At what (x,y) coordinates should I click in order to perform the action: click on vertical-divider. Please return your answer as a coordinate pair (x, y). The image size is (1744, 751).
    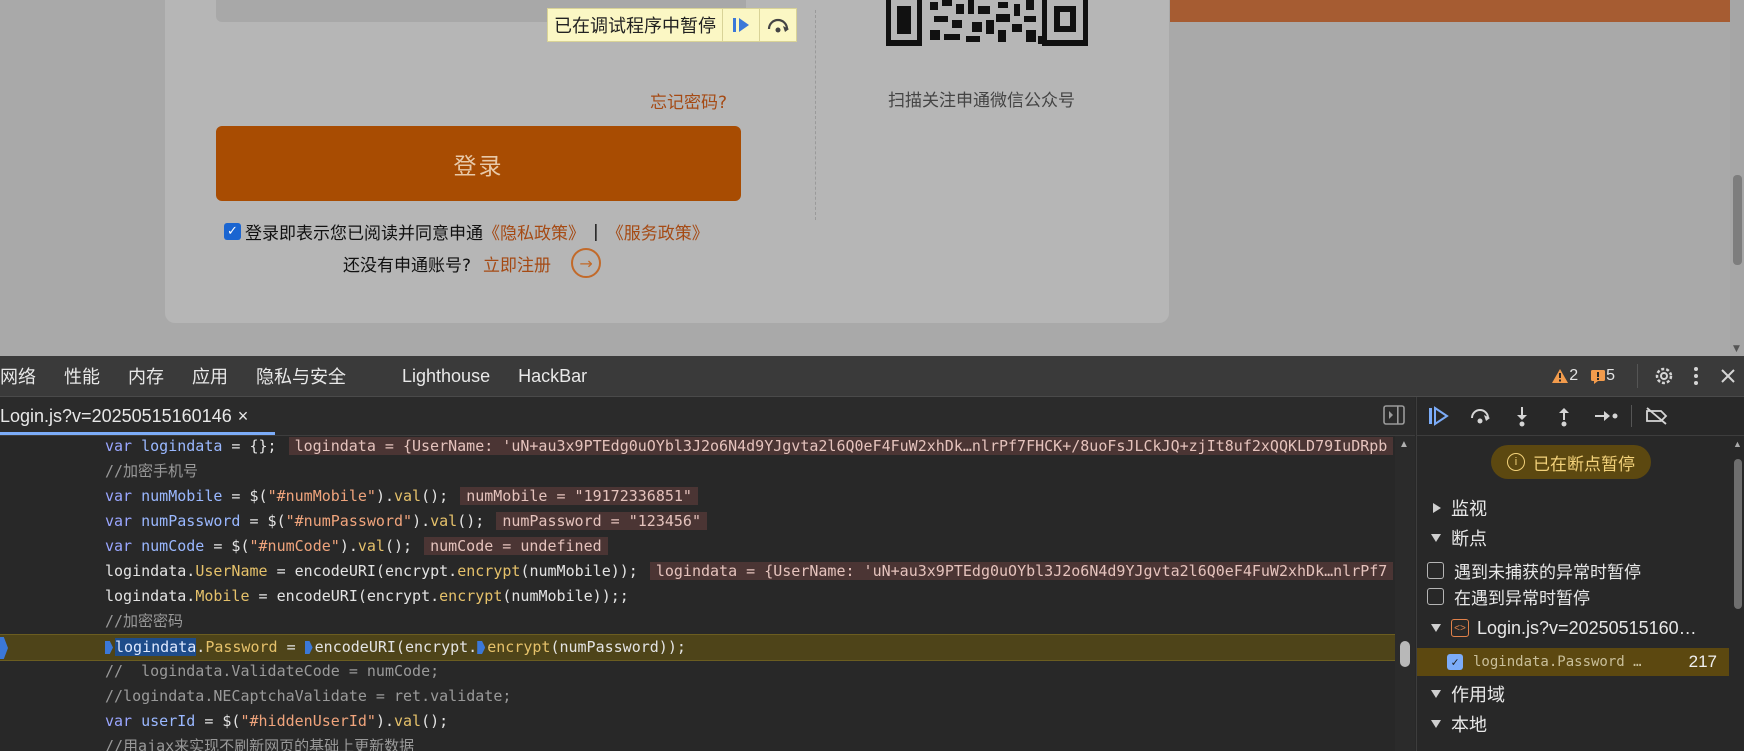
    Looking at the image, I should click on (815, 115).